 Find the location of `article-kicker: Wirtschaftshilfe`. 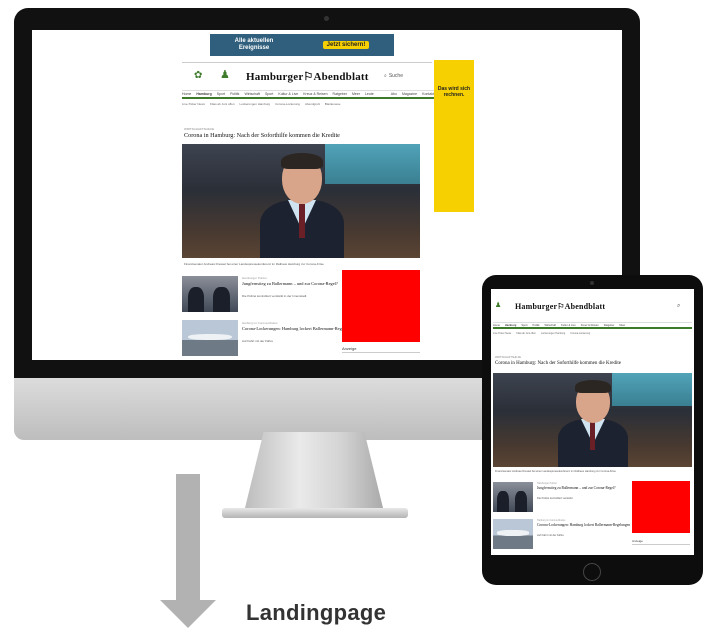

article-kicker: Wirtschaftshilfe is located at coordinates (199, 129).